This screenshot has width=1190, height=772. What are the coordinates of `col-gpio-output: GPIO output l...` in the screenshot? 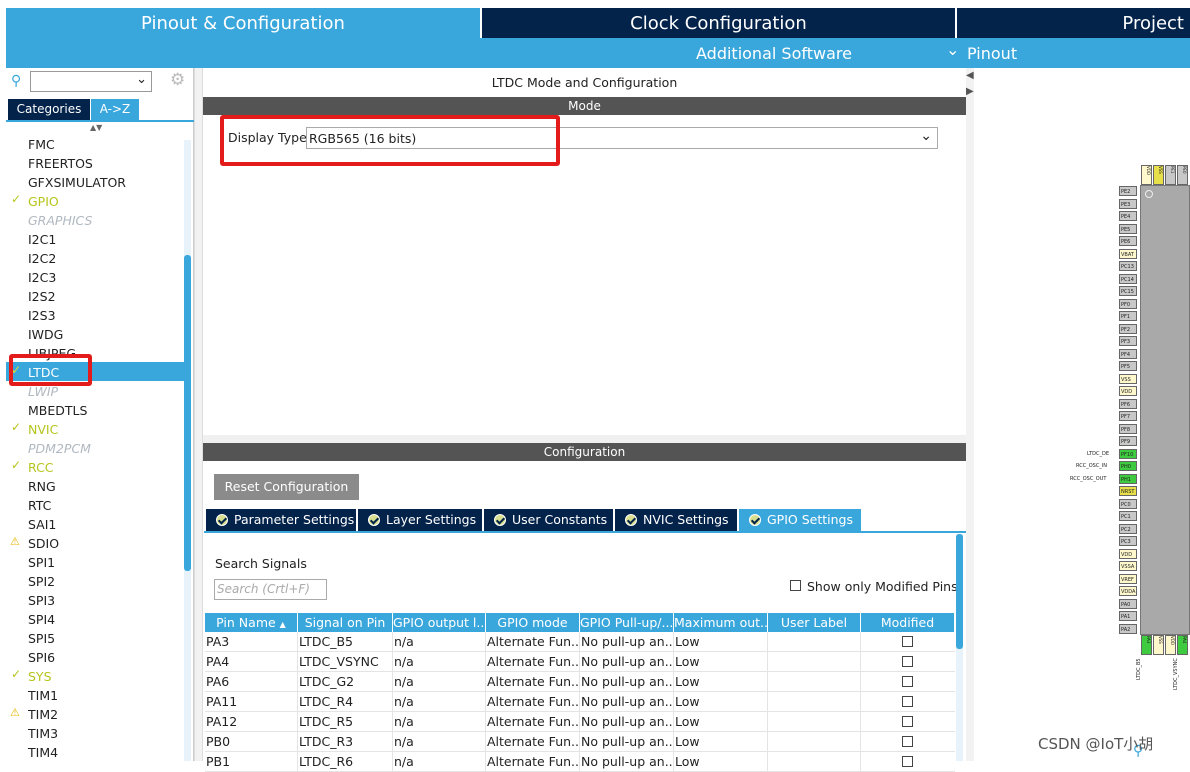 It's located at (439, 622).